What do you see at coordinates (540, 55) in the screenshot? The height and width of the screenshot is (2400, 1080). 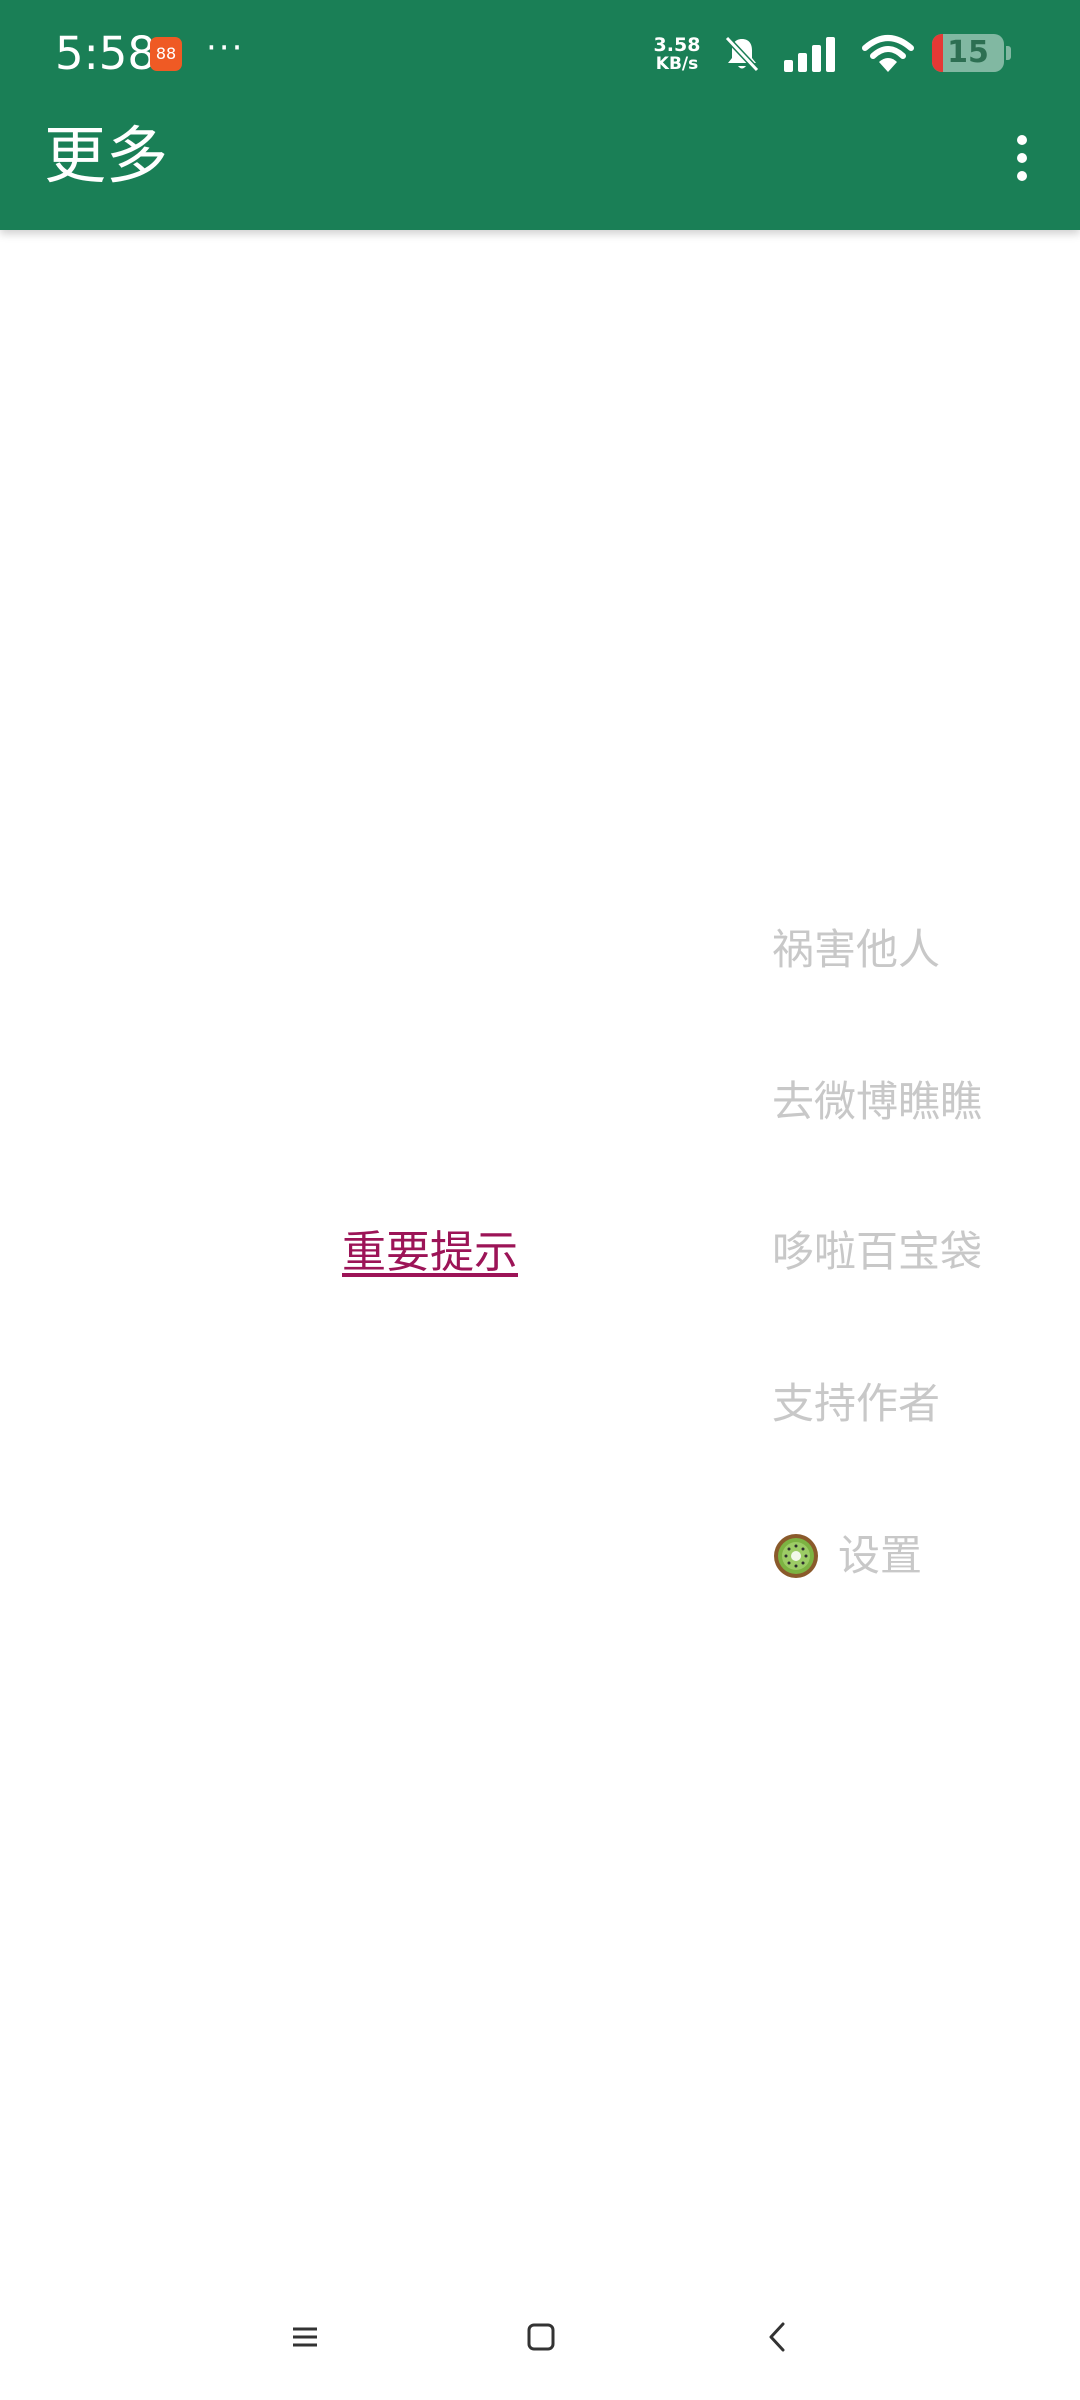 I see `status-bar: 5:58 88 ··· 3.58 KB/s 15` at bounding box center [540, 55].